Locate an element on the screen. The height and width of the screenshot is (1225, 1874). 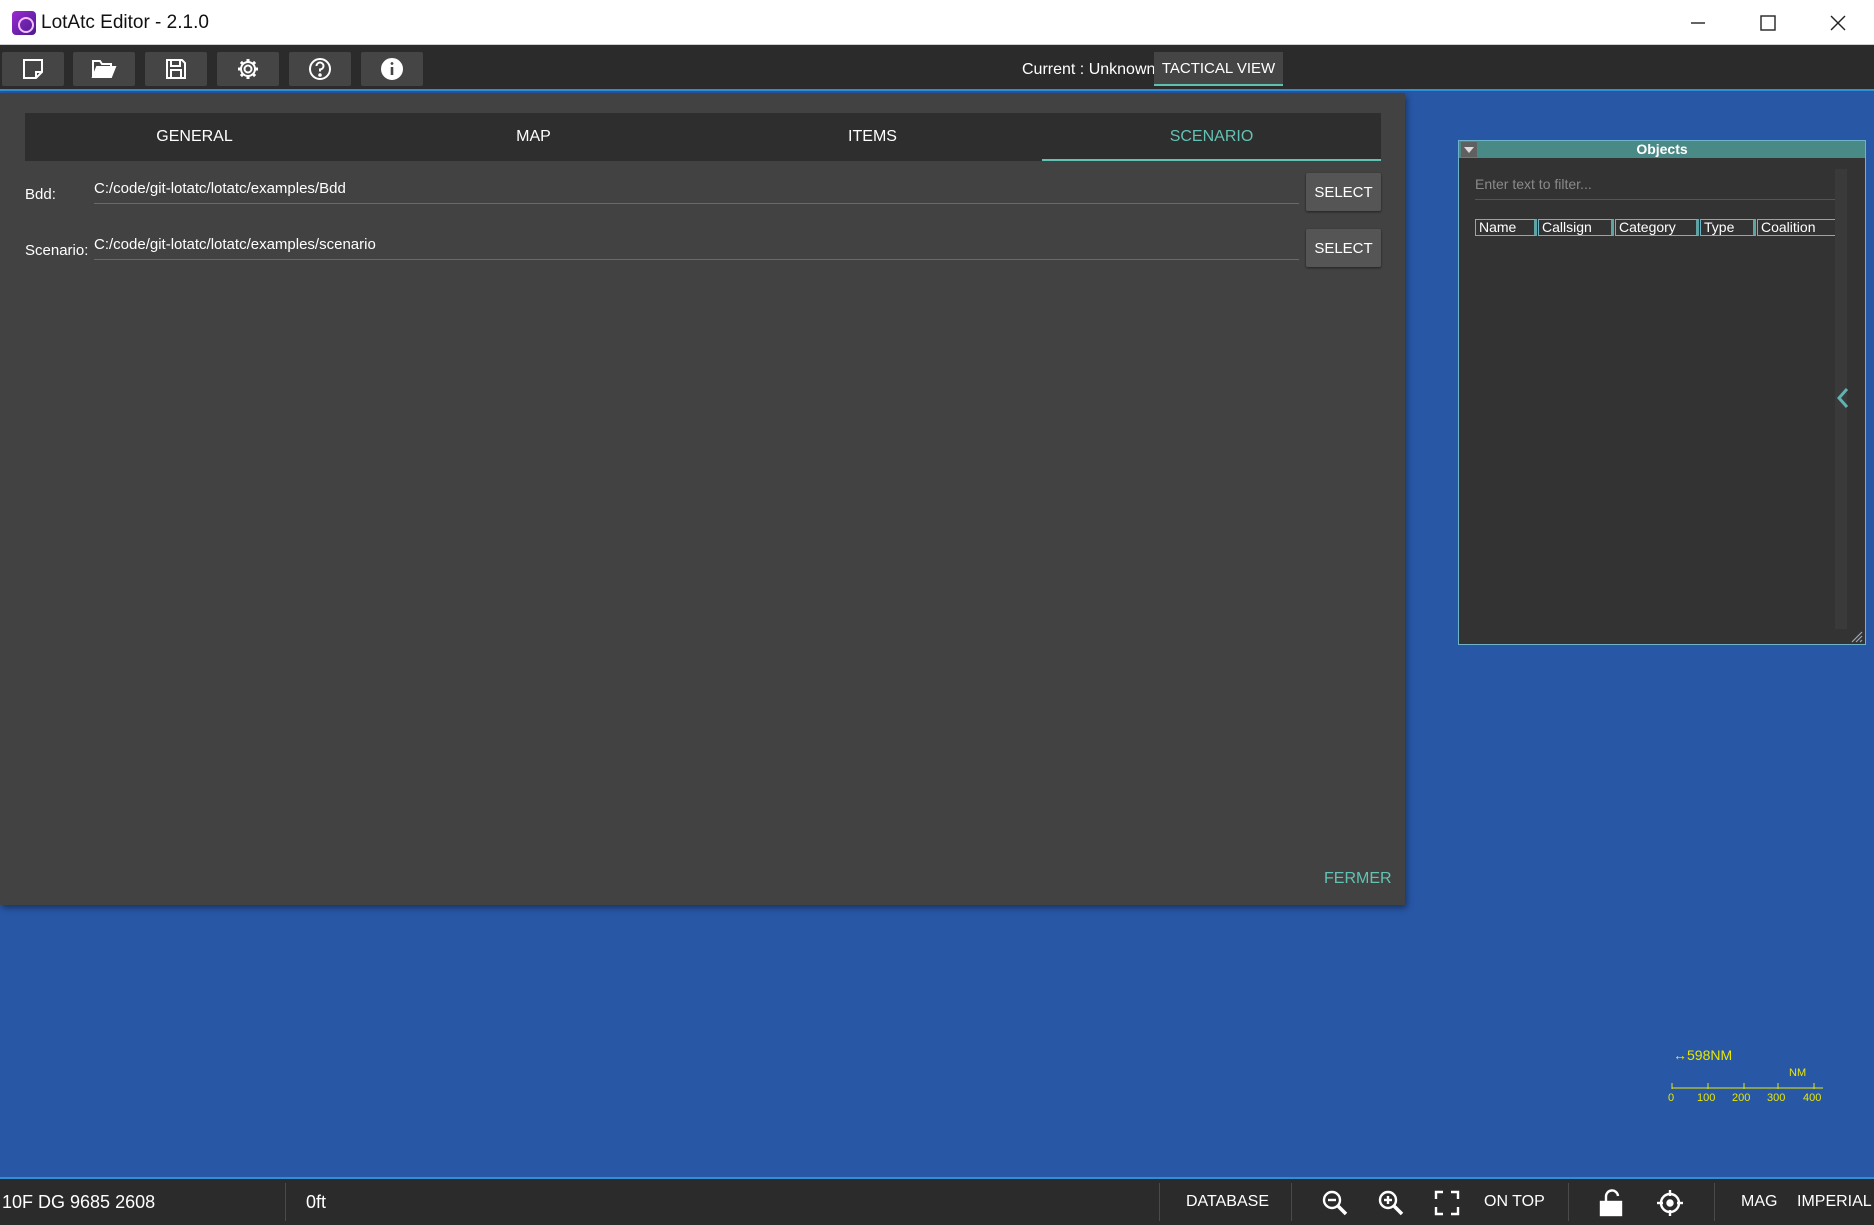
bdd-select-button: SELECT is located at coordinates (1343, 192).